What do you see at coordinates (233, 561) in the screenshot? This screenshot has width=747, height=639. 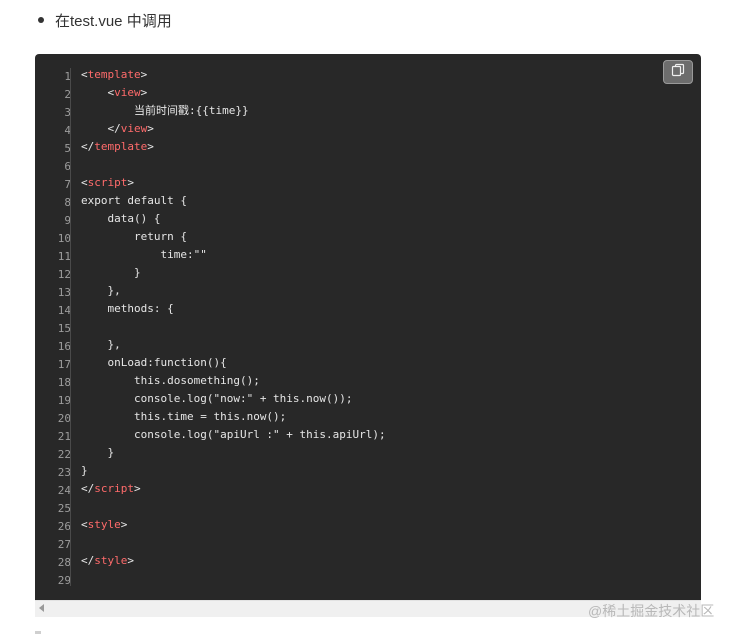 I see `code-line: </style>` at bounding box center [233, 561].